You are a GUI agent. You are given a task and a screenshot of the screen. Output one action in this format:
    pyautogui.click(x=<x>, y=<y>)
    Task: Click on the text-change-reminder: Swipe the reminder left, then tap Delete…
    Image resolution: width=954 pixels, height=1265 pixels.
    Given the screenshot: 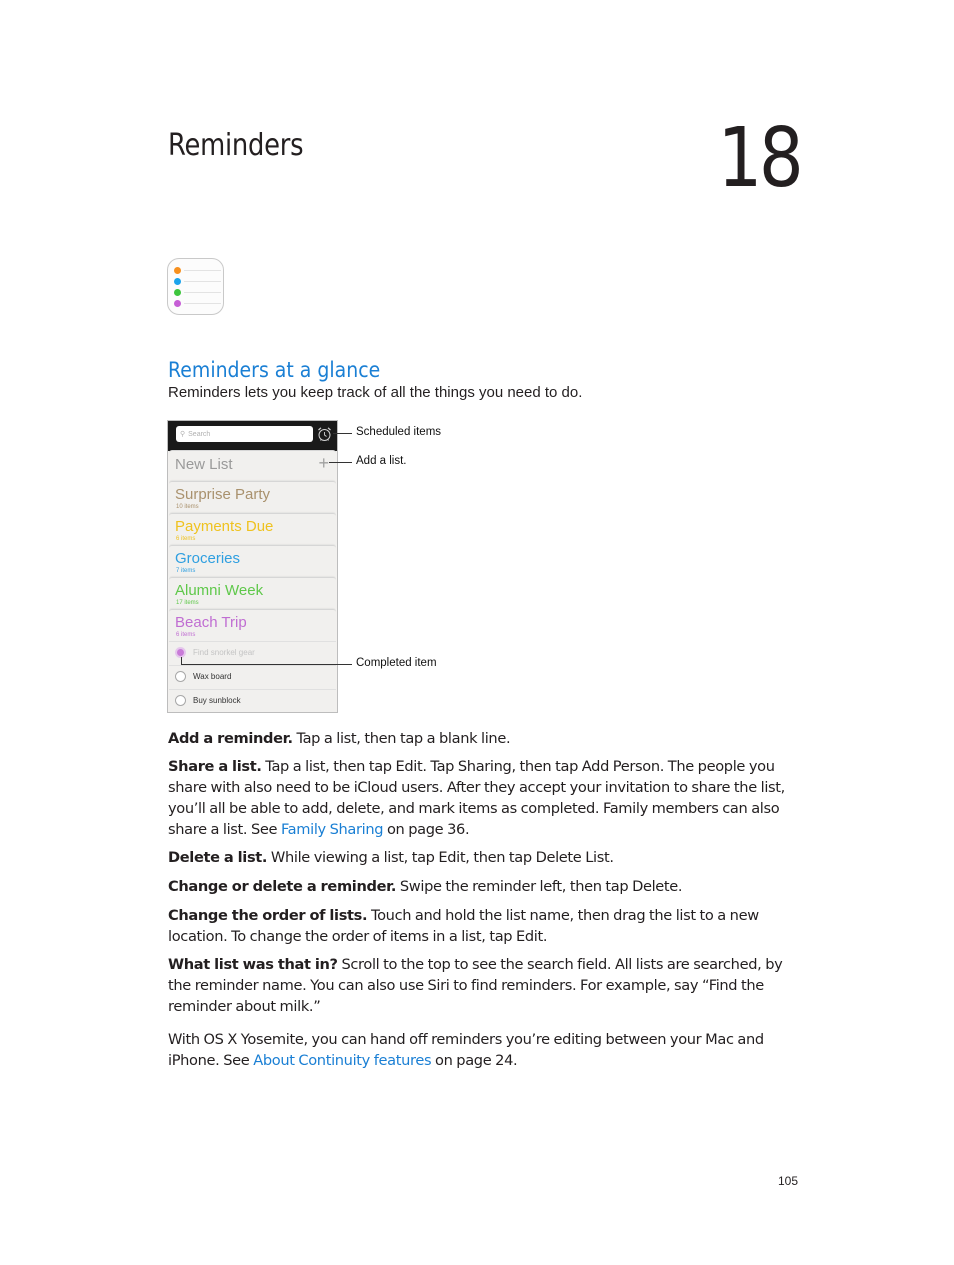 What is the action you would take?
    pyautogui.click(x=539, y=886)
    